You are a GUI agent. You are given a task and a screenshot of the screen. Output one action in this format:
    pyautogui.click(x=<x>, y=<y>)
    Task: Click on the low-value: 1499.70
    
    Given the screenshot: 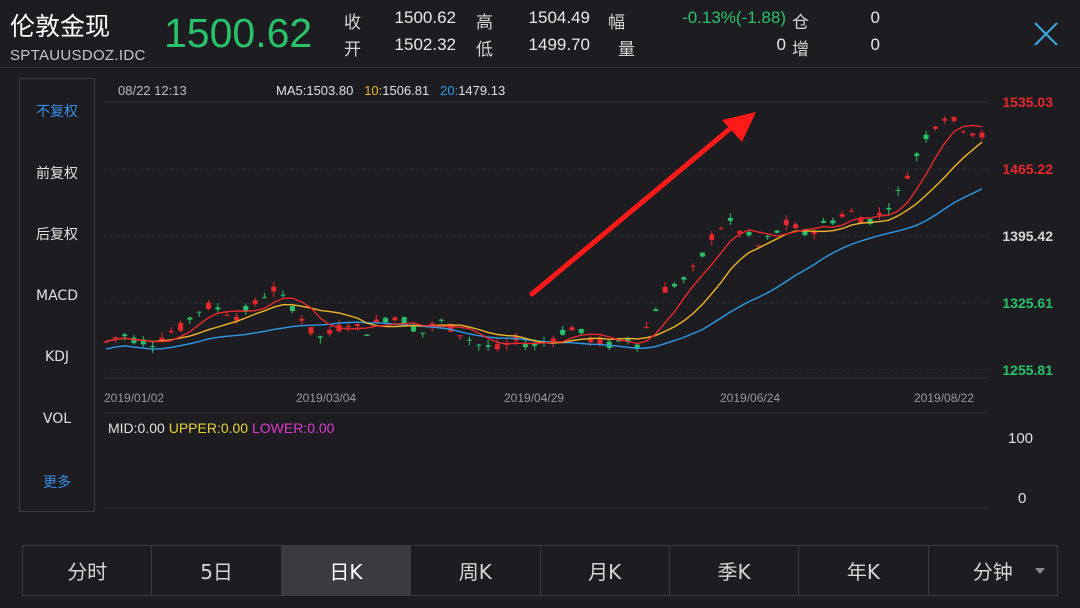 What is the action you would take?
    pyautogui.click(x=559, y=44)
    